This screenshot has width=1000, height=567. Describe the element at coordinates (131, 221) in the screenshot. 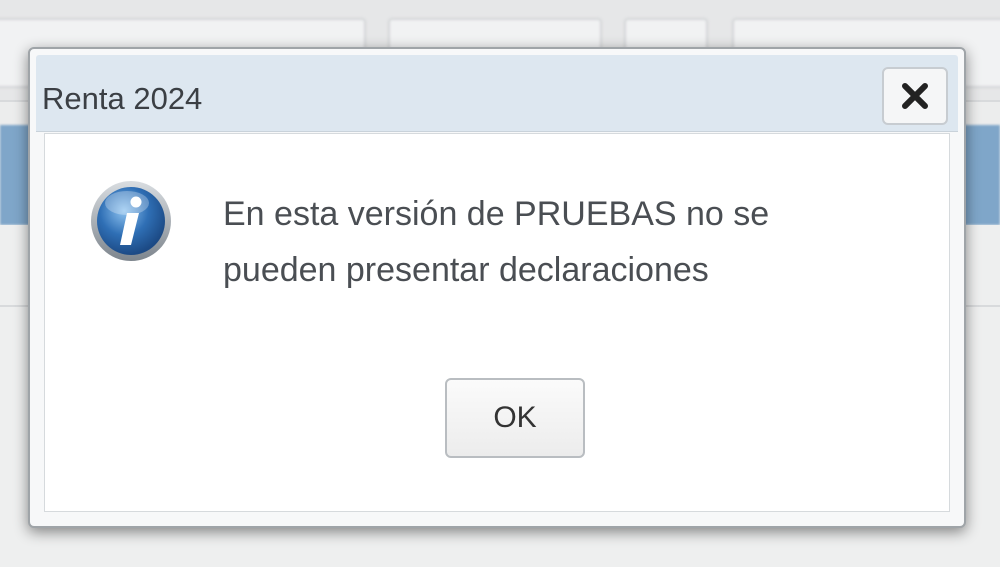

I see `info-icon` at that location.